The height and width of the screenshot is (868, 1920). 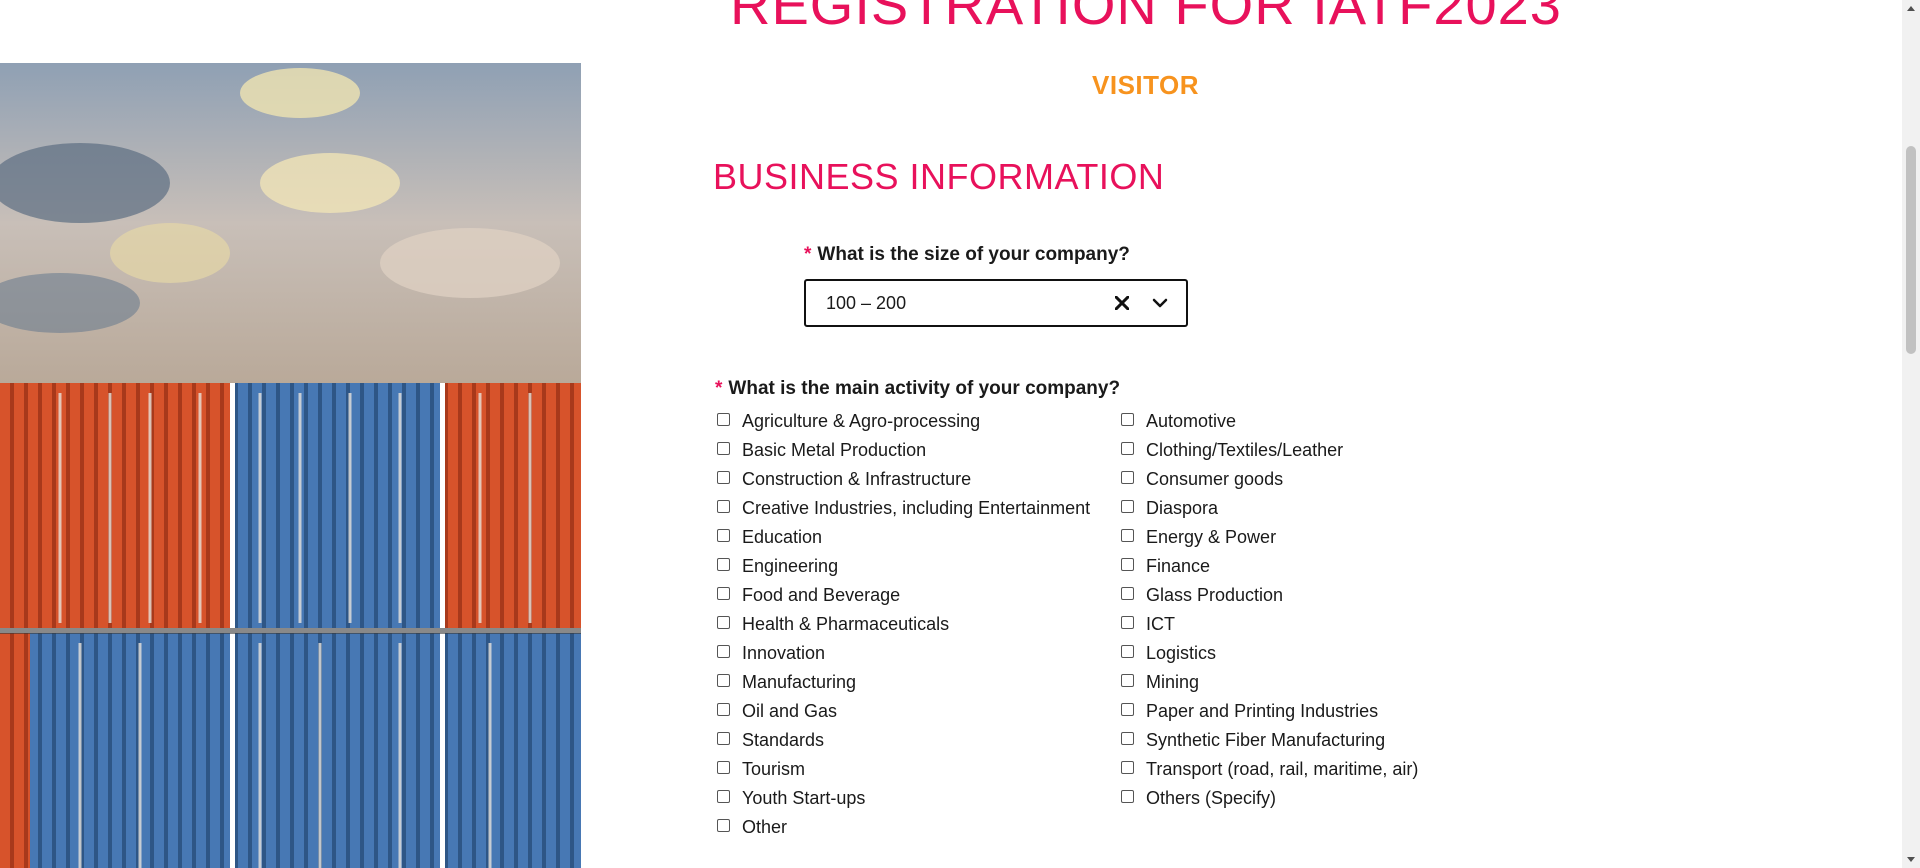 What do you see at coordinates (1122, 303) in the screenshot?
I see `close-icon` at bounding box center [1122, 303].